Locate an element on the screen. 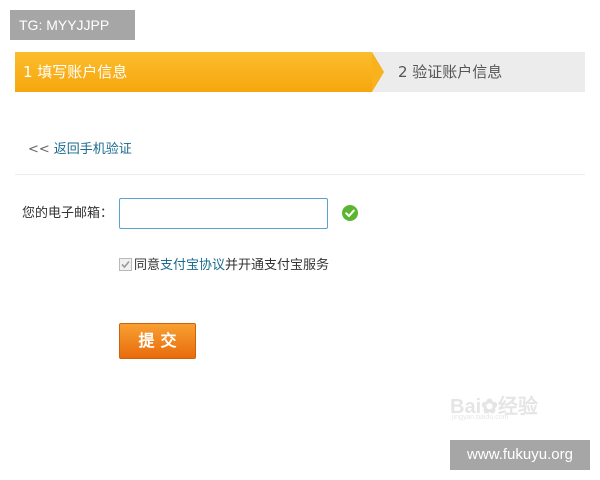 Image resolution: width=600 pixels, height=480 pixels. email-input is located at coordinates (223, 213).